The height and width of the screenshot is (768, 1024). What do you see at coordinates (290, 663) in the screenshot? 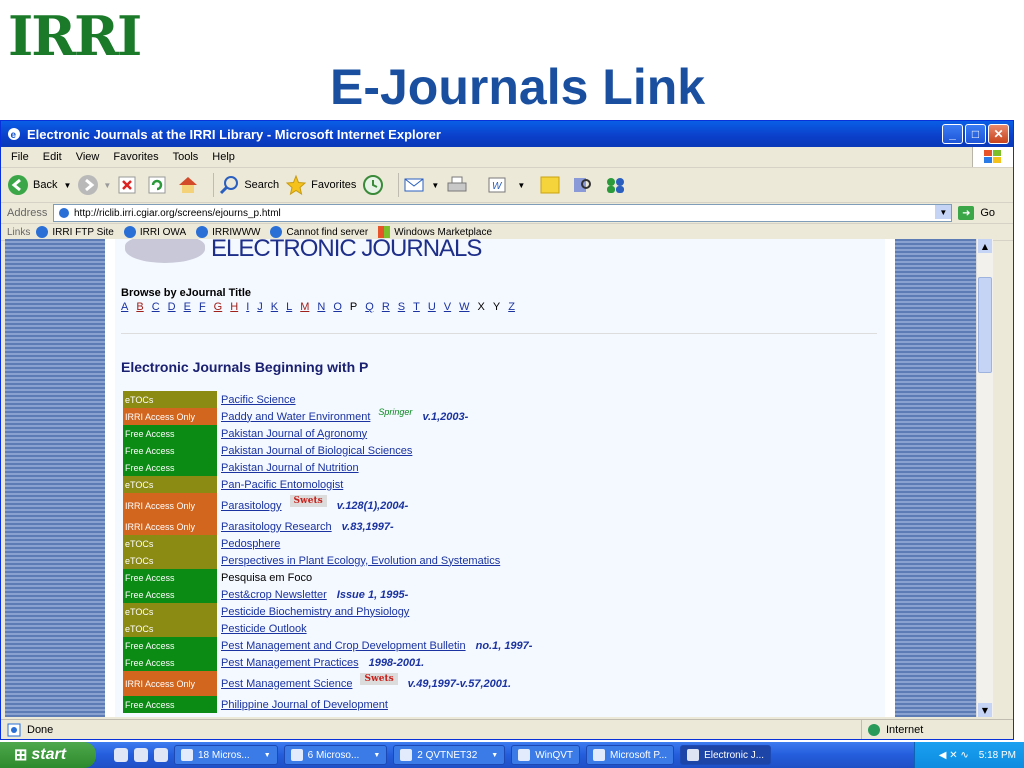
I see `journal-title-link: Pest Management Practices` at bounding box center [290, 663].